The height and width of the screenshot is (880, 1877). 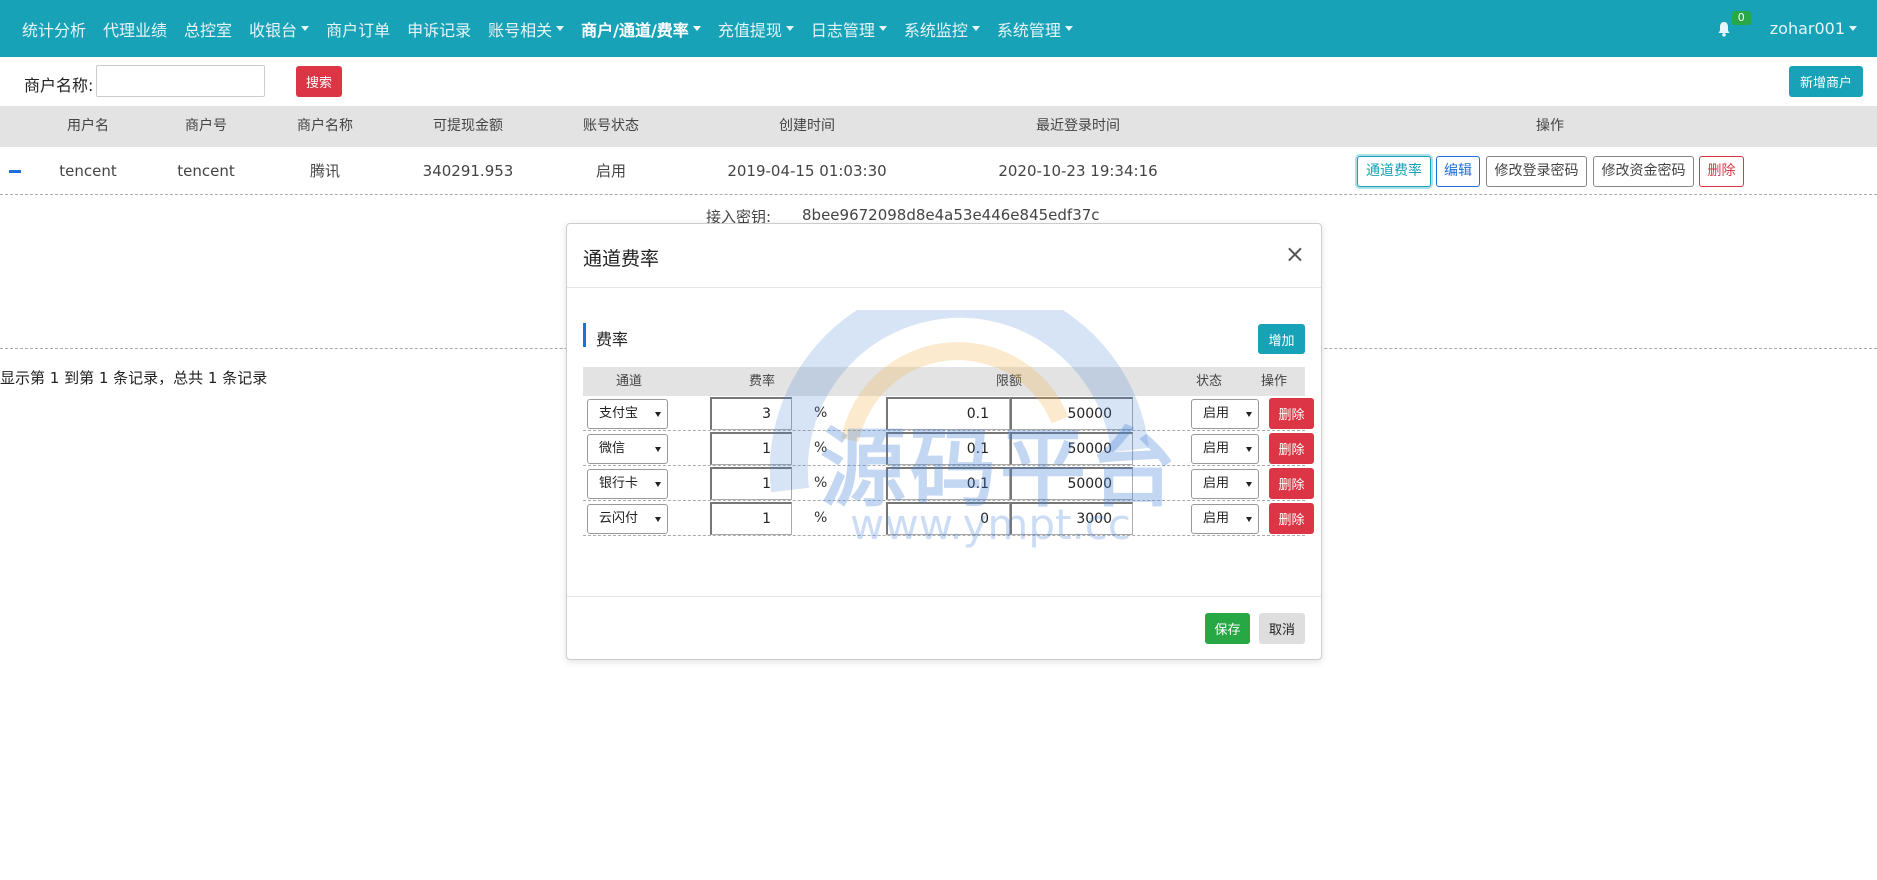 I want to click on rate-input: 3, so click(x=751, y=413).